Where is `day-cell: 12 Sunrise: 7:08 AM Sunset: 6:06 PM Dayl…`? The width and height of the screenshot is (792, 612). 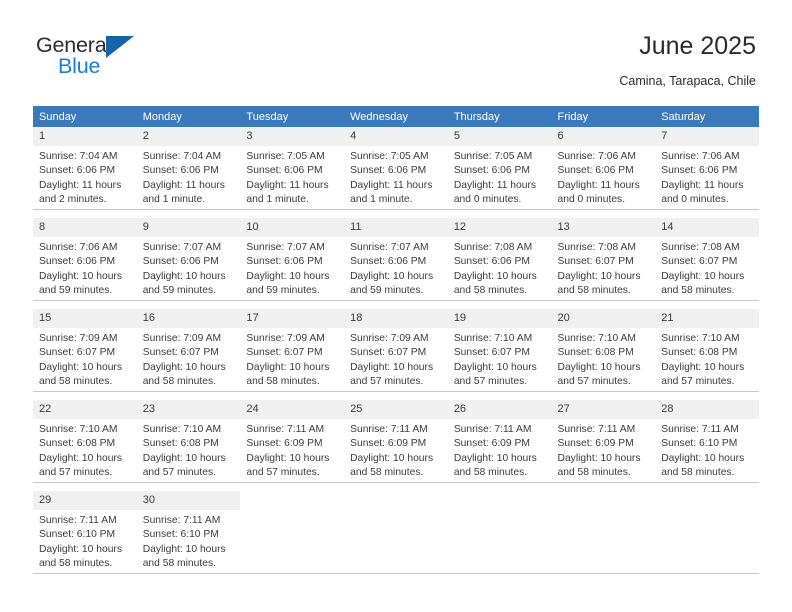
day-cell: 12 Sunrise: 7:08 AM Sunset: 6:06 PM Dayl… is located at coordinates (499, 259).